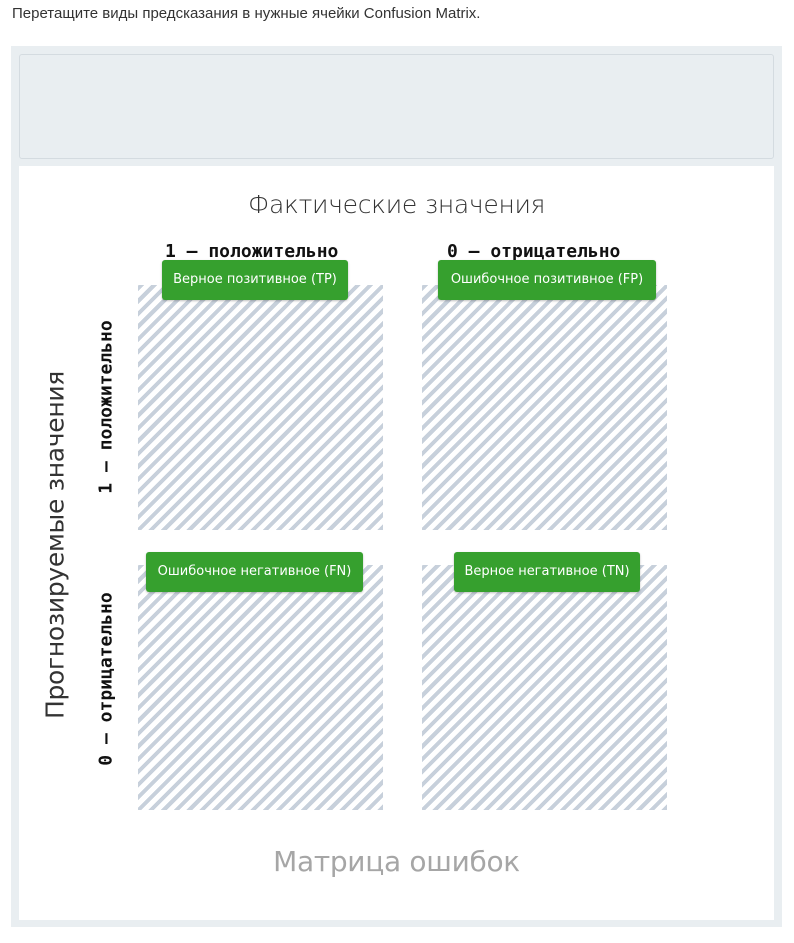 This screenshot has width=794, height=943. Describe the element at coordinates (547, 572) in the screenshot. I see `chip-true-negative: Верное негативное (TN)` at that location.